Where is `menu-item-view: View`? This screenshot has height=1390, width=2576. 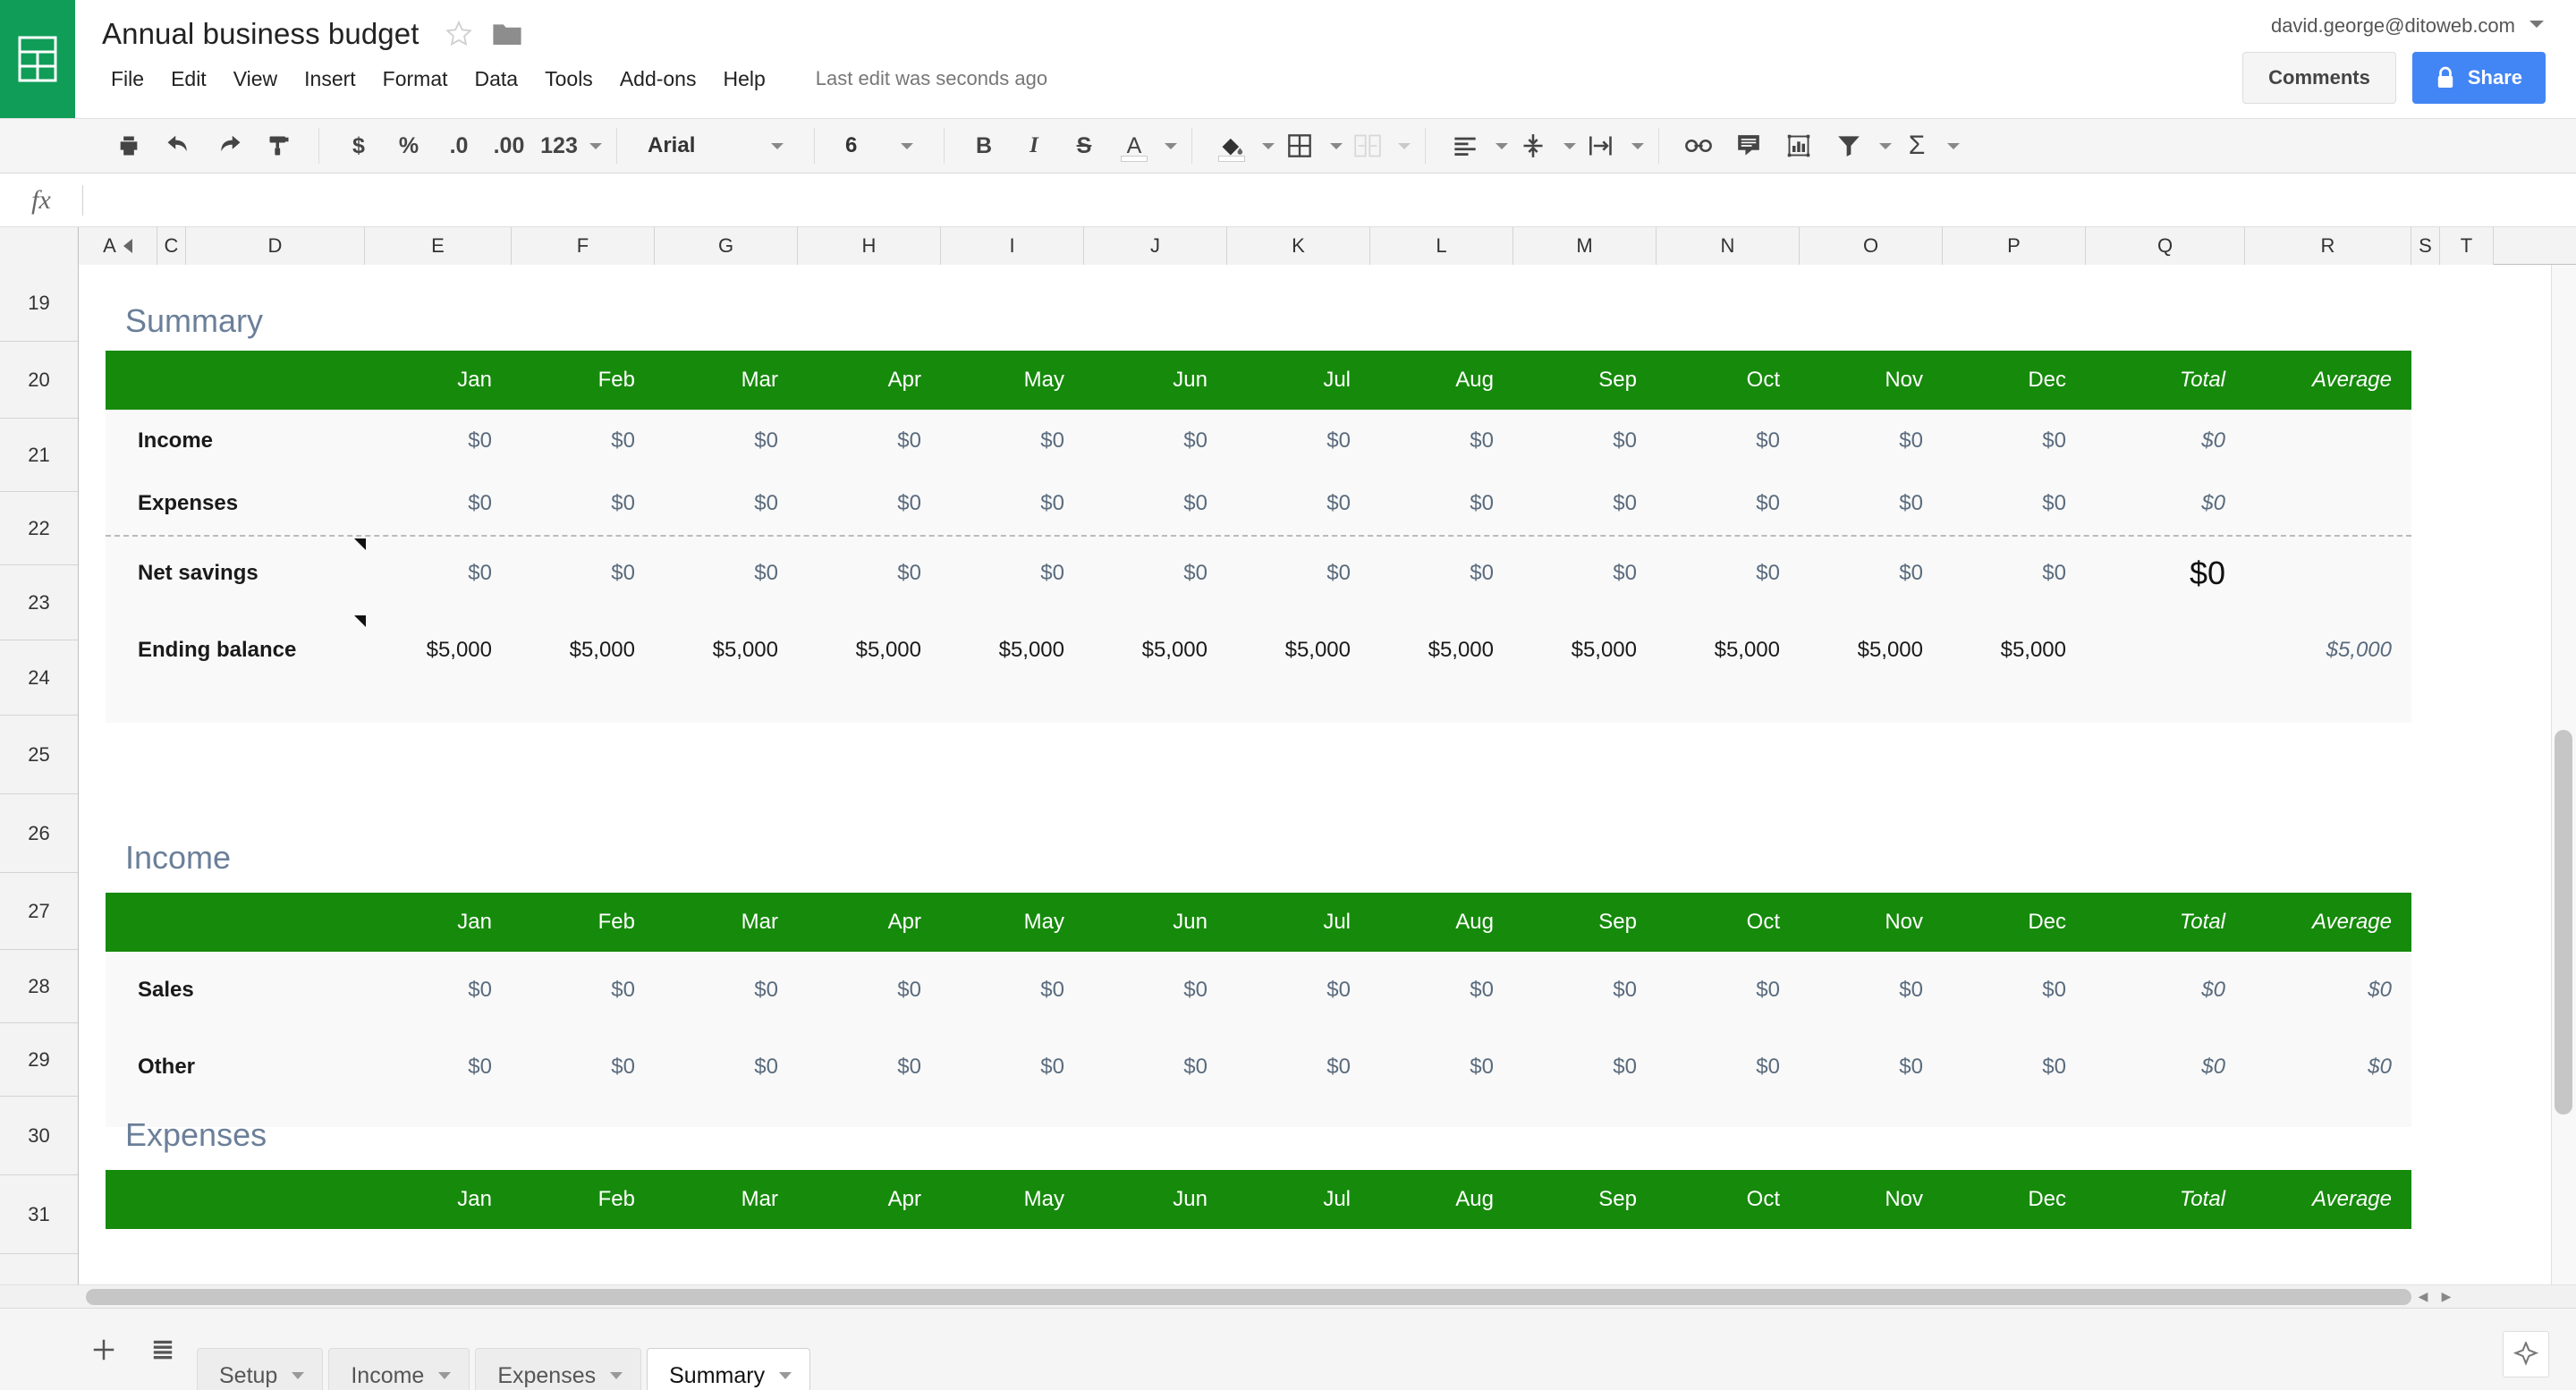 menu-item-view: View is located at coordinates (255, 79).